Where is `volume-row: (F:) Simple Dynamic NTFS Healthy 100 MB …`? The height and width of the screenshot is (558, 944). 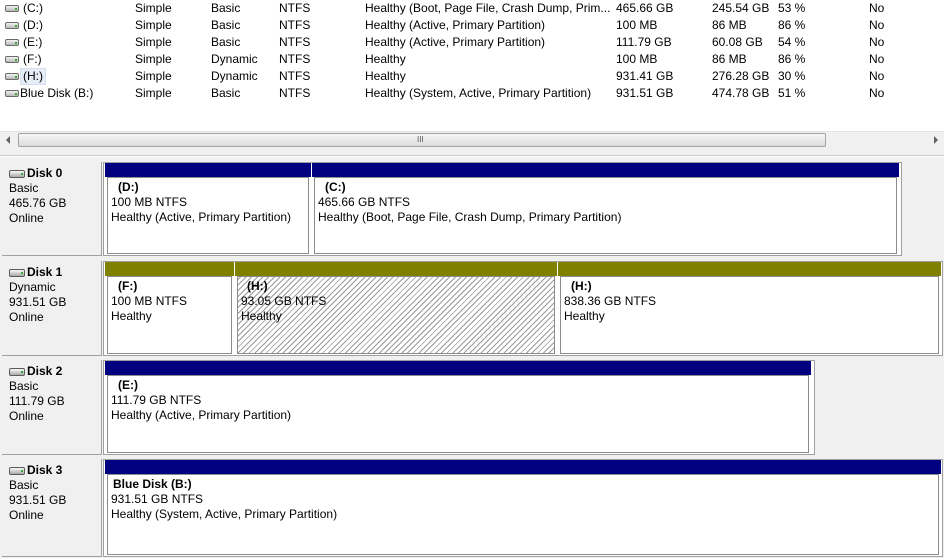
volume-row: (F:) Simple Dynamic NTFS Healthy 100 MB … is located at coordinates (472, 59).